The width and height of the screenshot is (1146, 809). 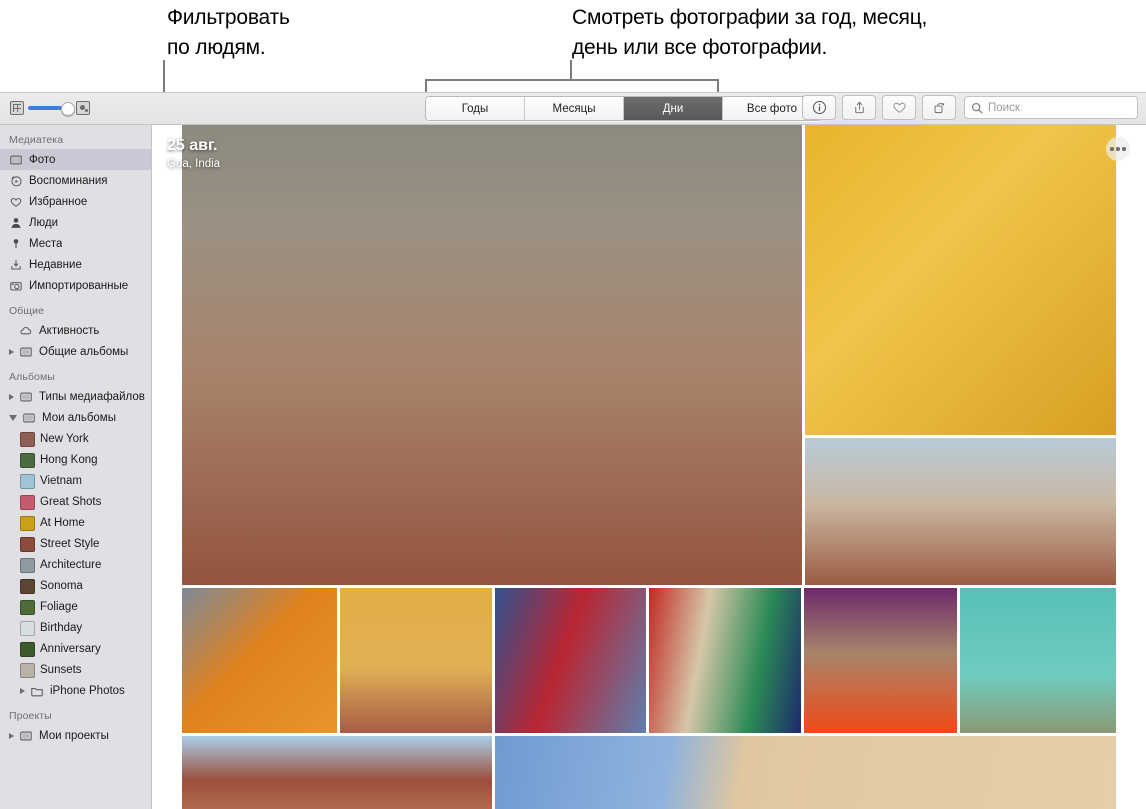 I want to click on sidebar-item-at-home: At Home, so click(x=75, y=522).